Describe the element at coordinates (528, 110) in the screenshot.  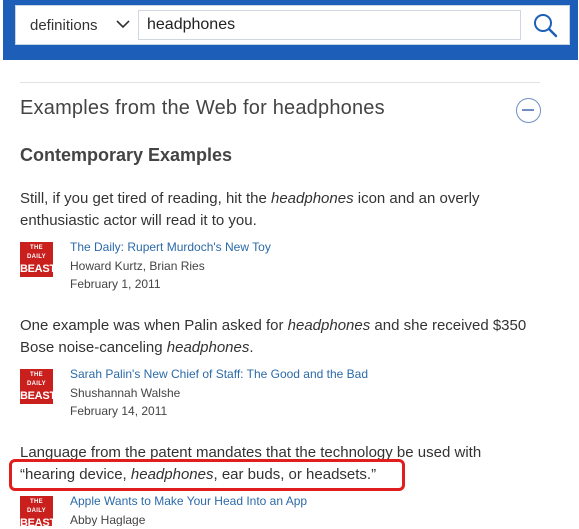
I see `collapse-section-button` at that location.